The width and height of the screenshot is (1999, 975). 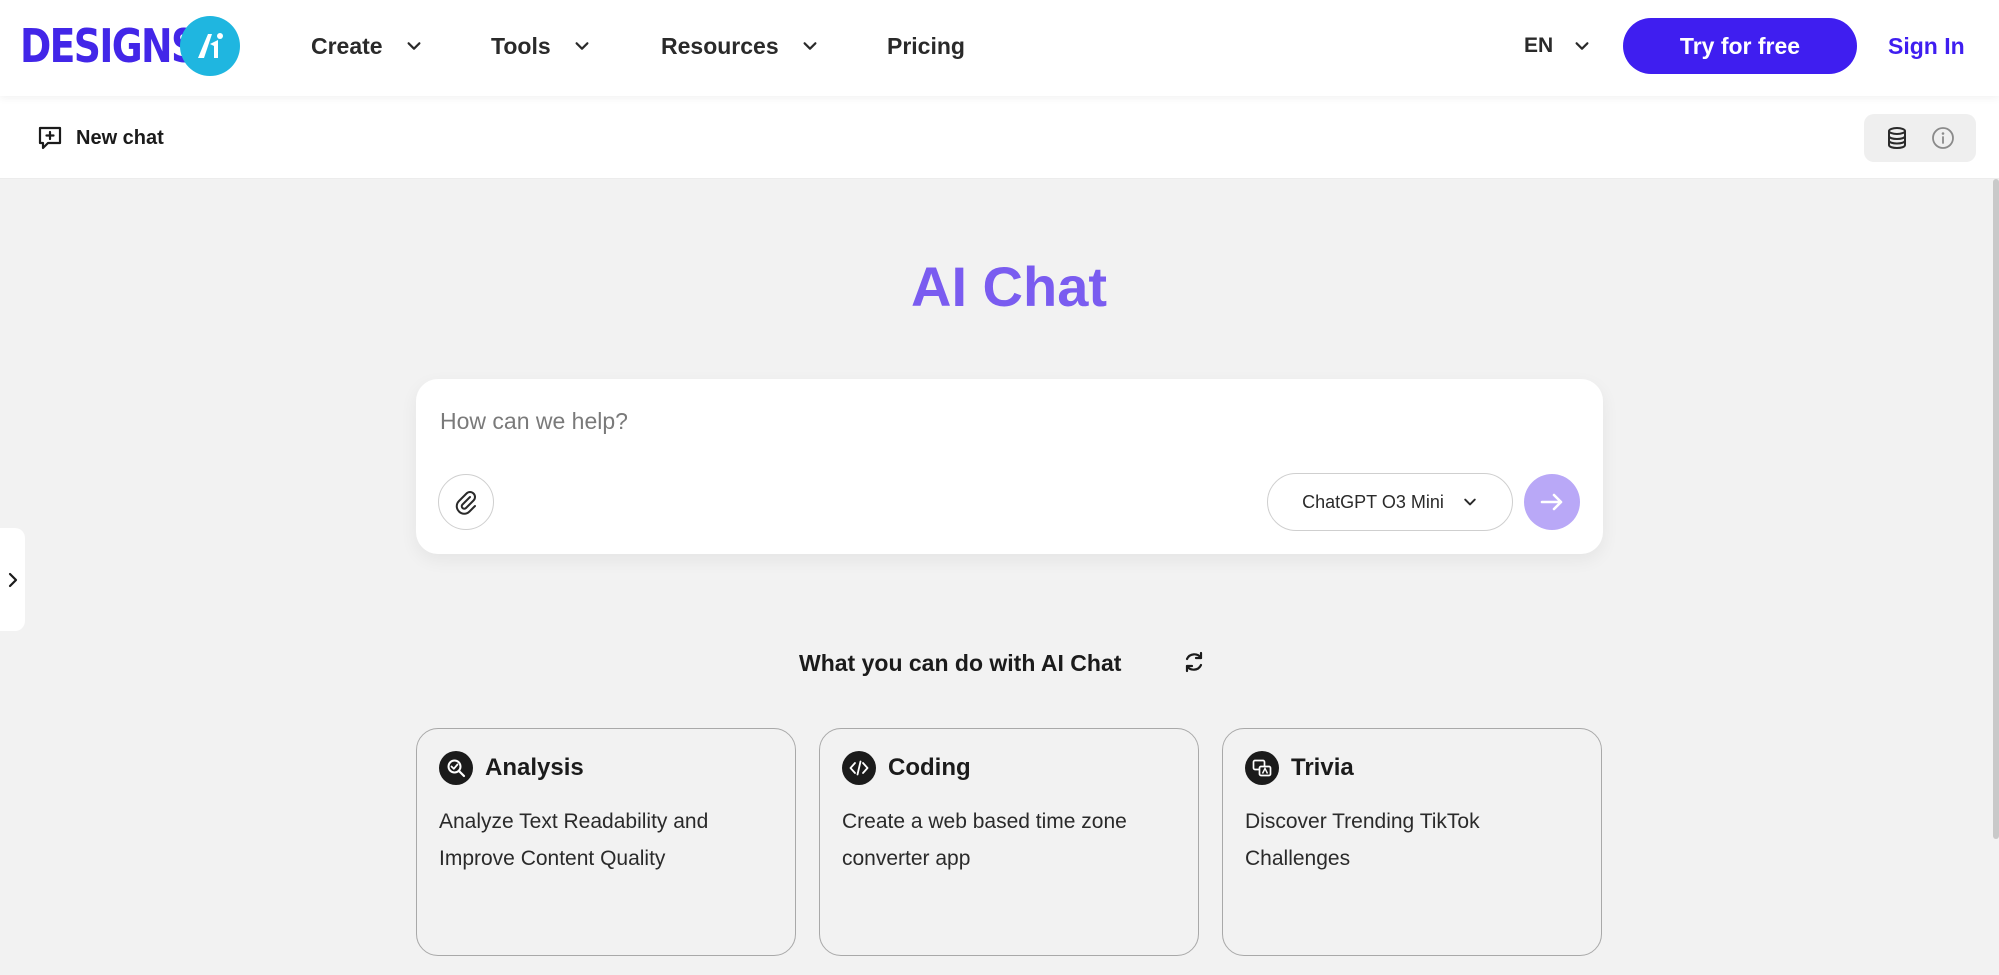 What do you see at coordinates (999, 137) in the screenshot?
I see `chat-toolbar: New chat` at bounding box center [999, 137].